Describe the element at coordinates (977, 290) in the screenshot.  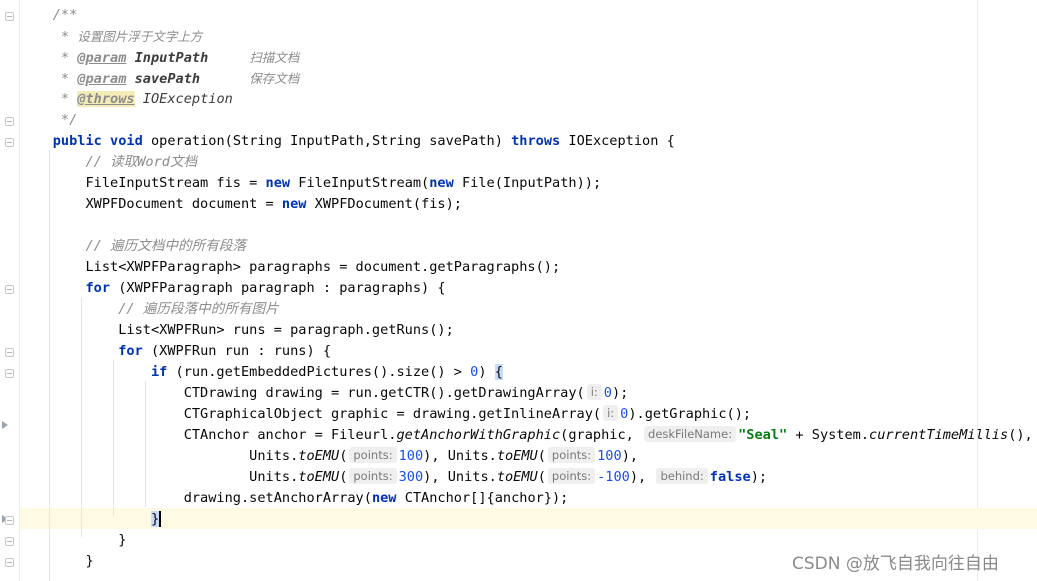
I see `right-margin-guide` at that location.